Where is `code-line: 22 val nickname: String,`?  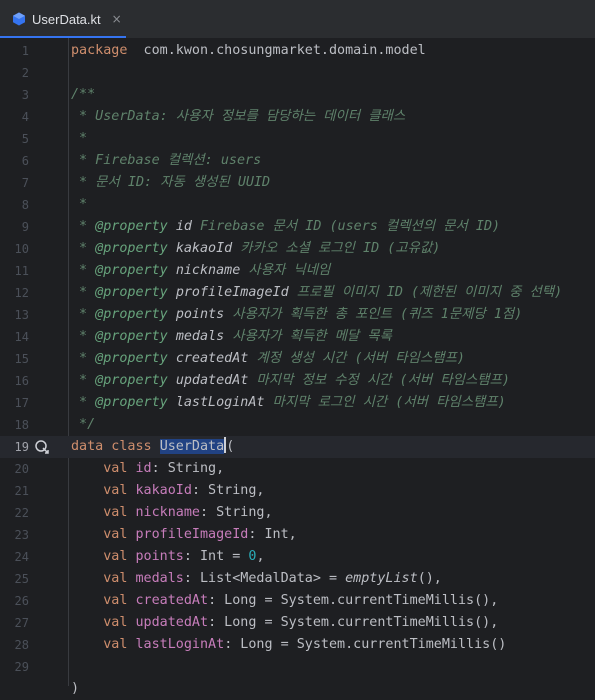 code-line: 22 val nickname: String, is located at coordinates (297, 513).